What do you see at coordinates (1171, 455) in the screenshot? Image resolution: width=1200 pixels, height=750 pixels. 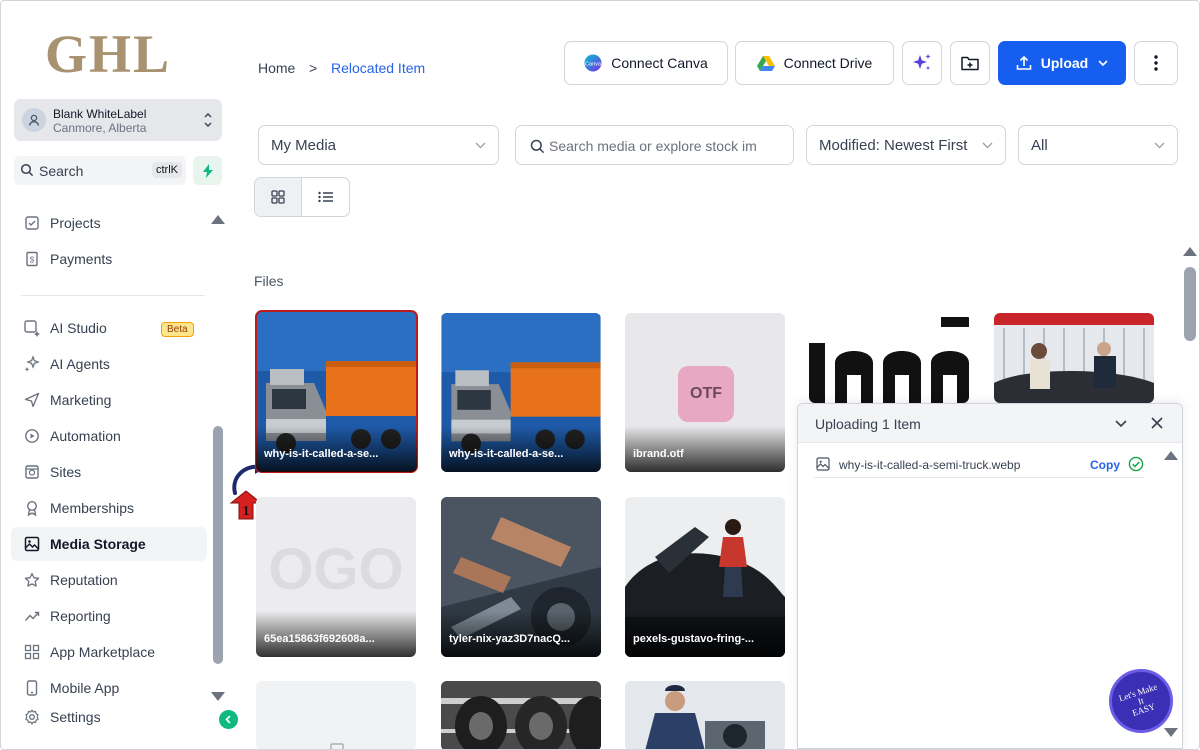 I see `panel-scroll-up-icon` at bounding box center [1171, 455].